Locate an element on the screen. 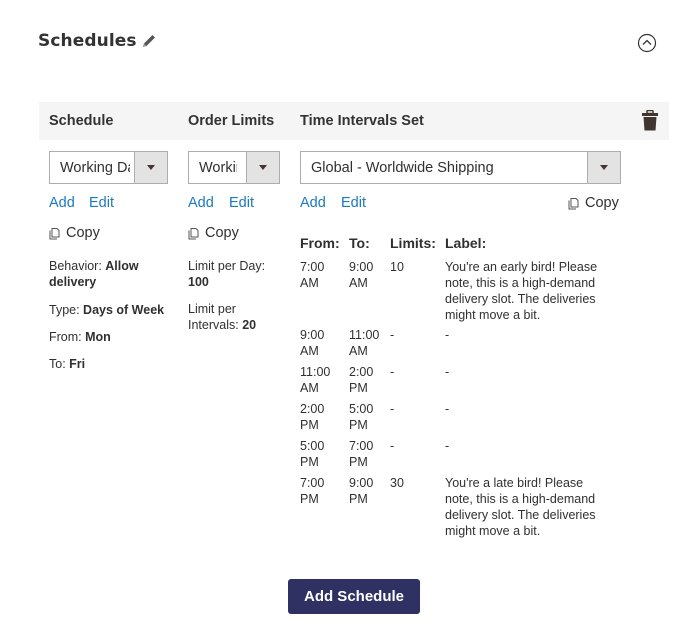 The width and height of the screenshot is (698, 634). page-title: Schedules is located at coordinates (87, 41).